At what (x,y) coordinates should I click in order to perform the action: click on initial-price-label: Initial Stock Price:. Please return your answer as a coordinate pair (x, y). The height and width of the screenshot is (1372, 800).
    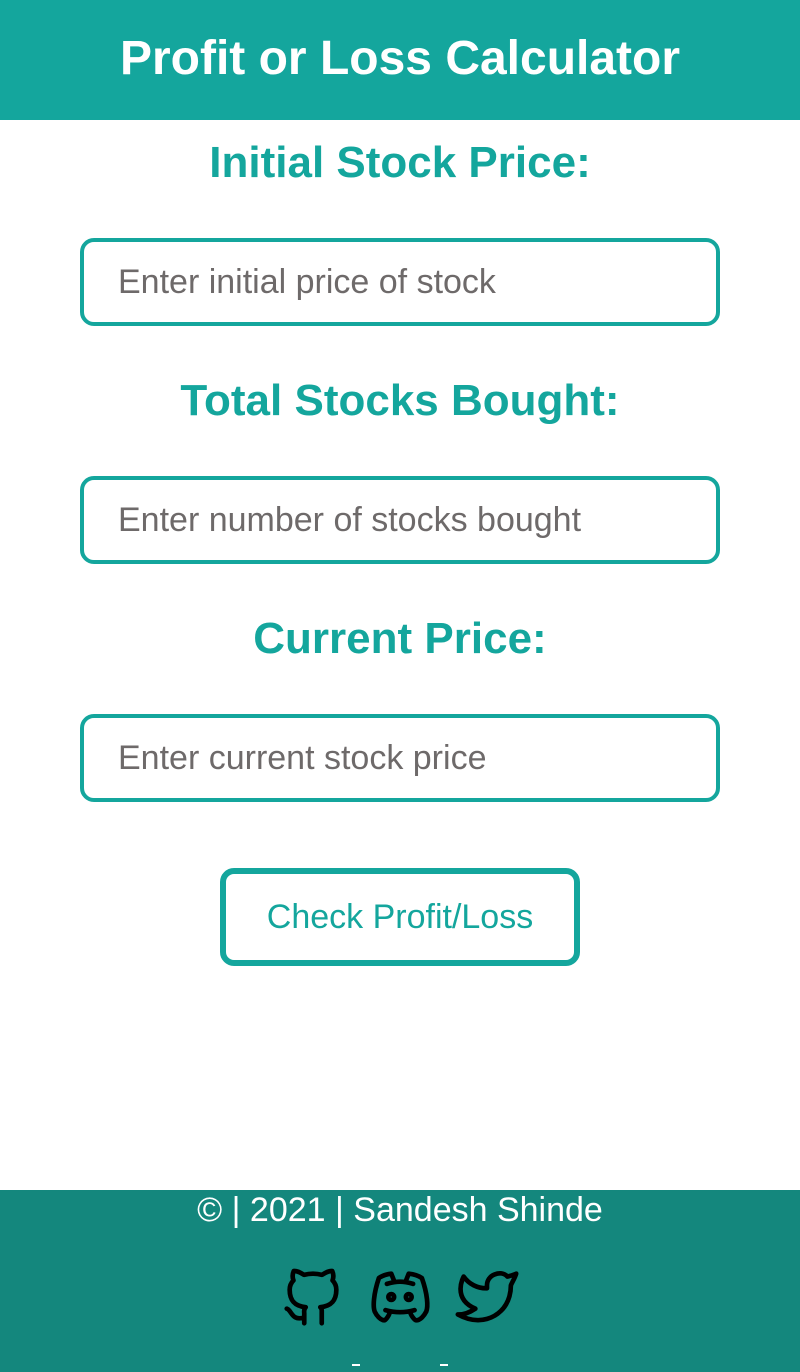
    Looking at the image, I should click on (400, 162).